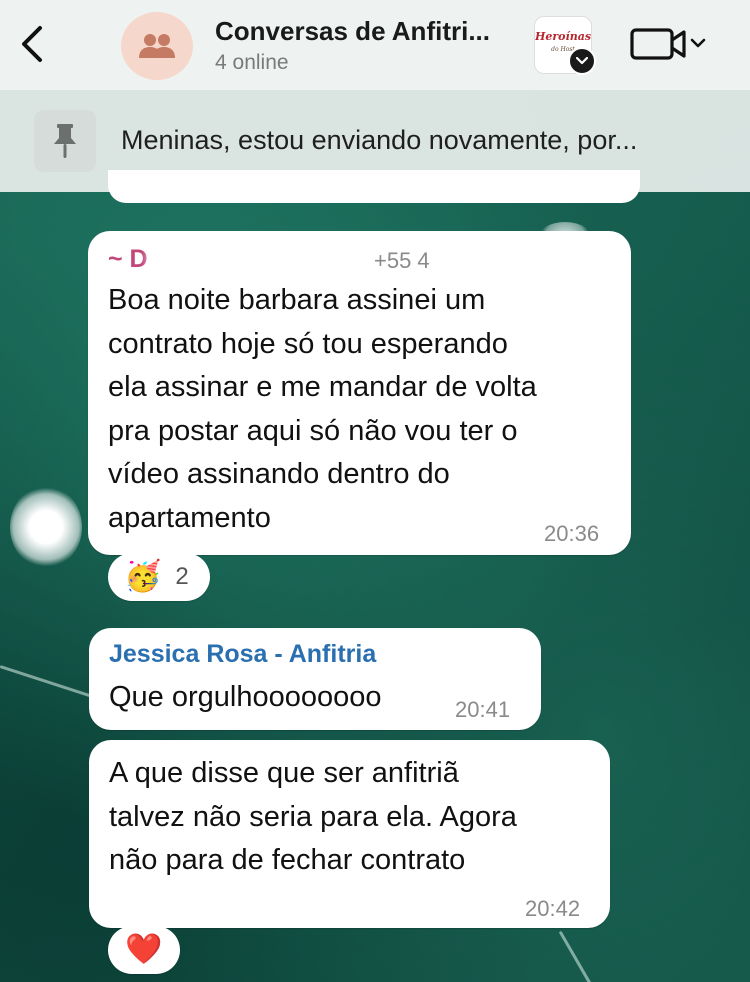  Describe the element at coordinates (65, 141) in the screenshot. I see `pin-icon` at that location.